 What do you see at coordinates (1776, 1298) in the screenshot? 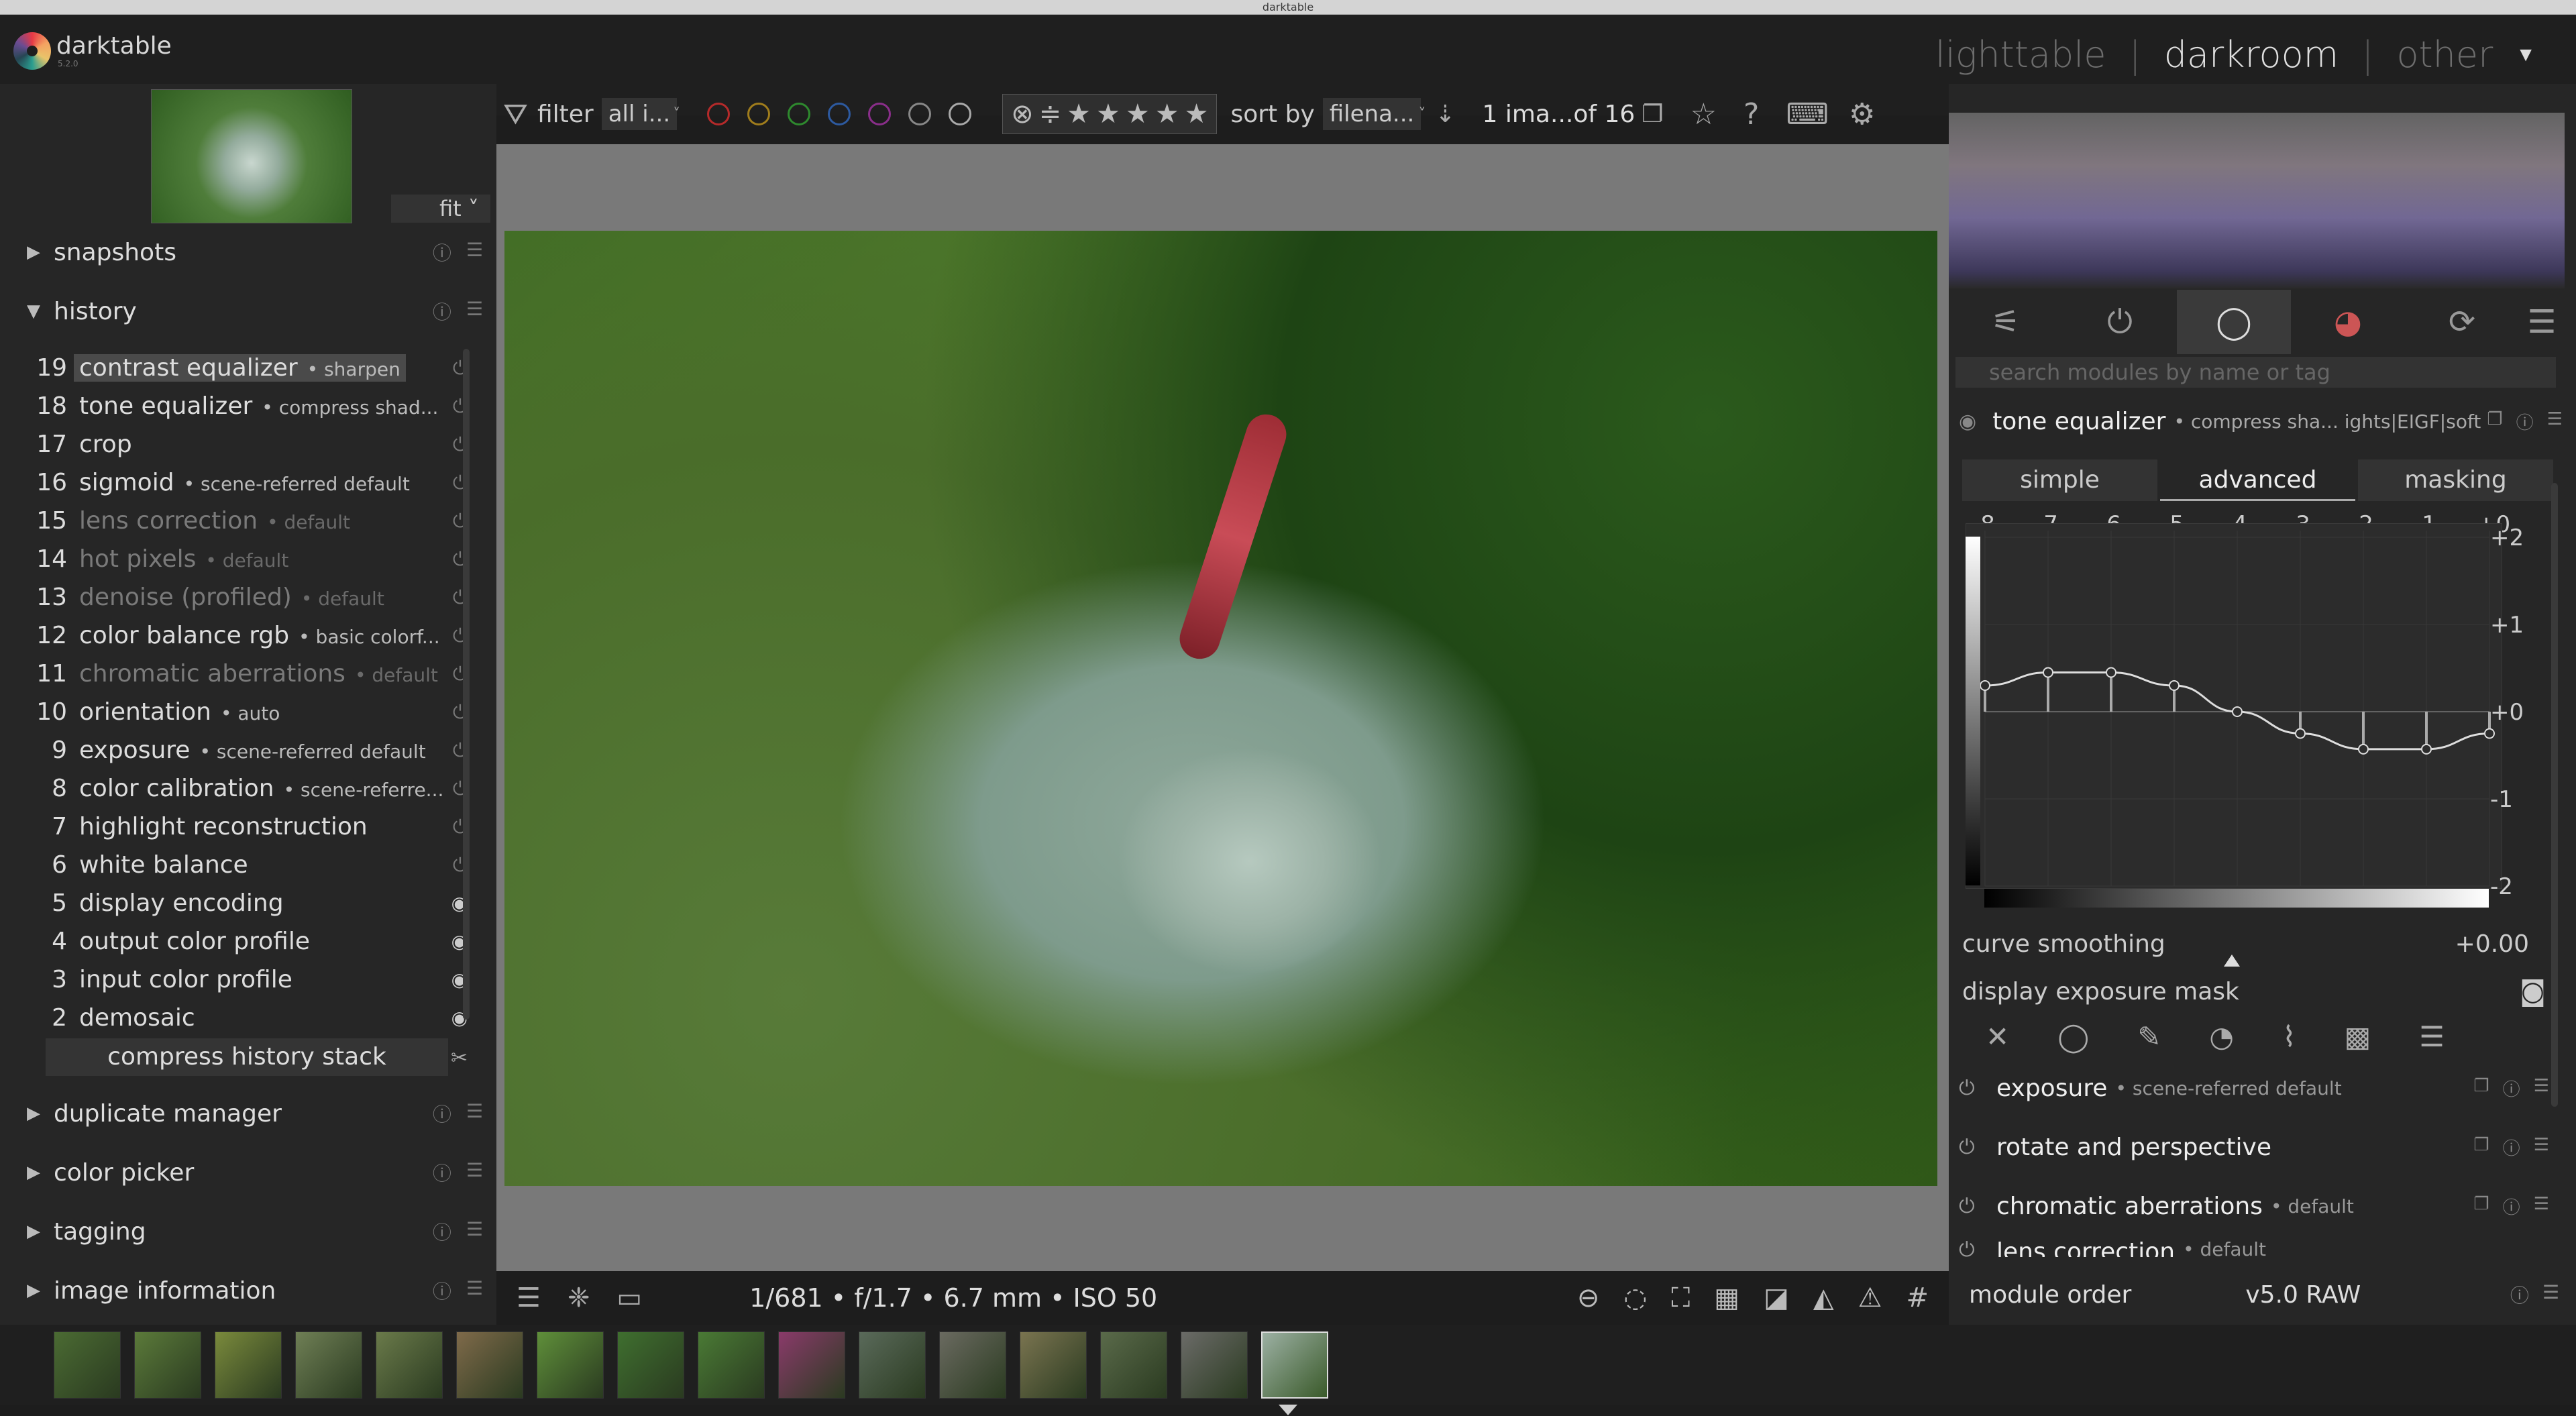
I see `gamut-check-icon: ◪` at bounding box center [1776, 1298].